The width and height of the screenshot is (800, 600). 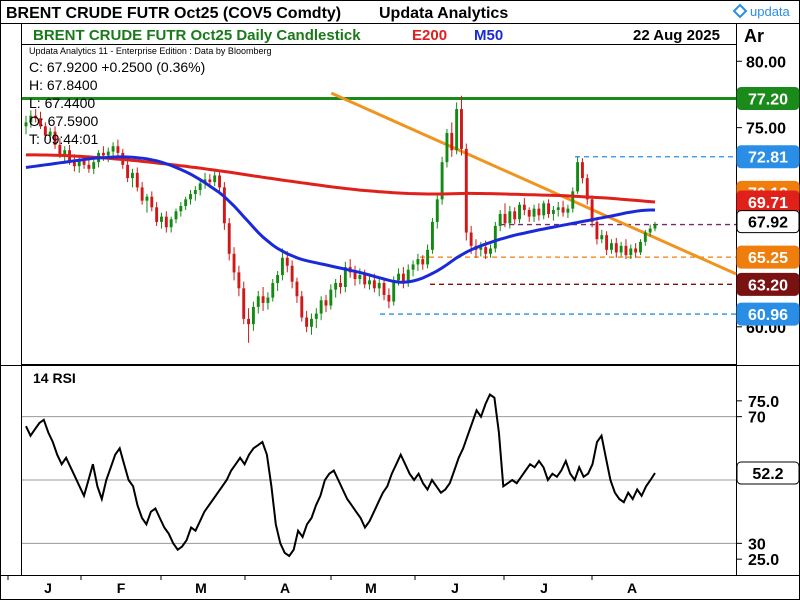 I want to click on rsi-tick-label: 75.0, so click(x=763, y=402).